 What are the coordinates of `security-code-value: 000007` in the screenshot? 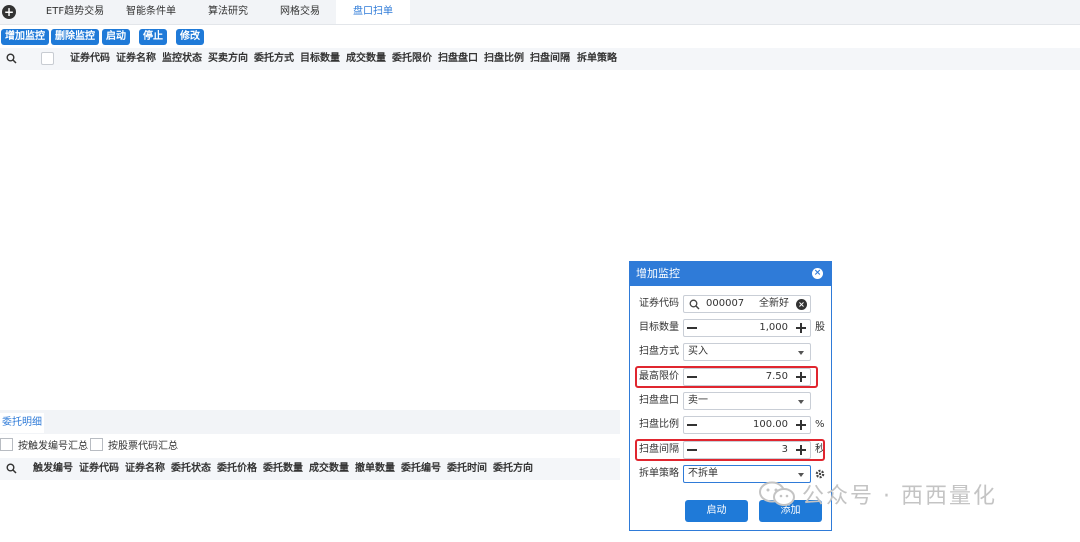 It's located at (725, 303).